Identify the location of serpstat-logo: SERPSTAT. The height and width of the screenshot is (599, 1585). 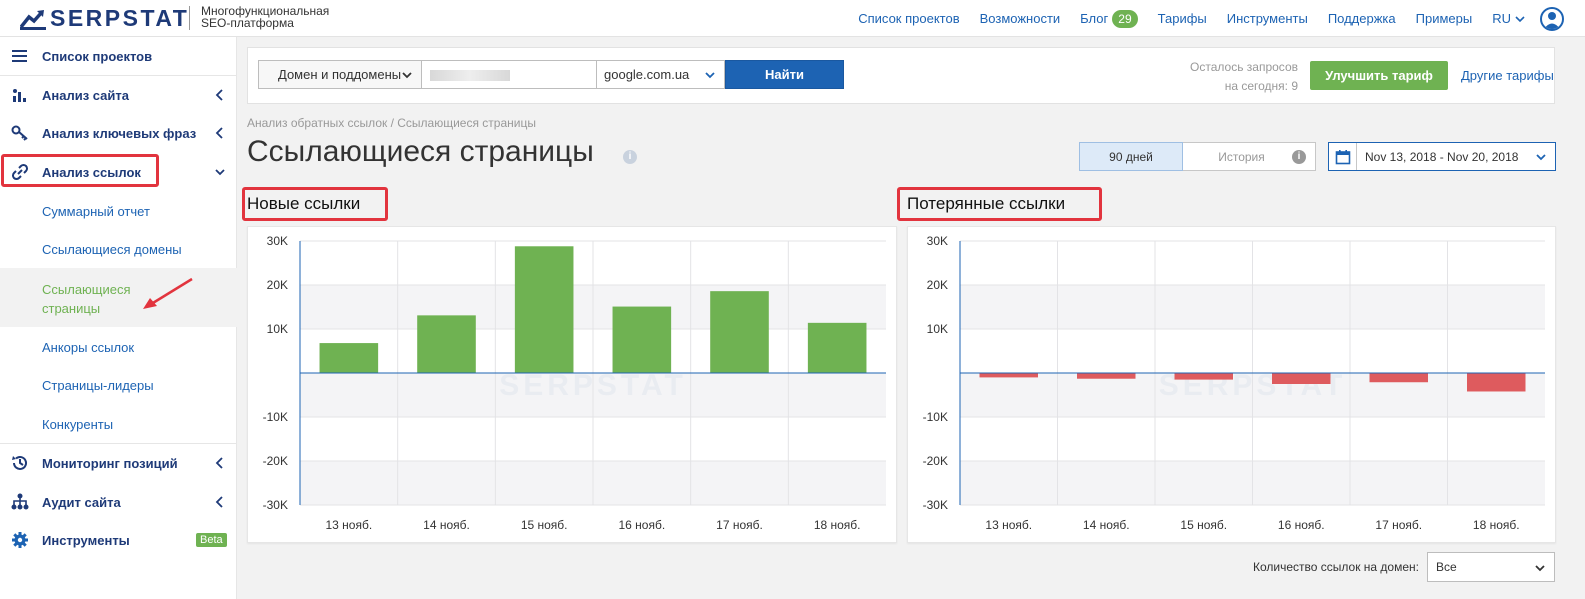
(104, 18).